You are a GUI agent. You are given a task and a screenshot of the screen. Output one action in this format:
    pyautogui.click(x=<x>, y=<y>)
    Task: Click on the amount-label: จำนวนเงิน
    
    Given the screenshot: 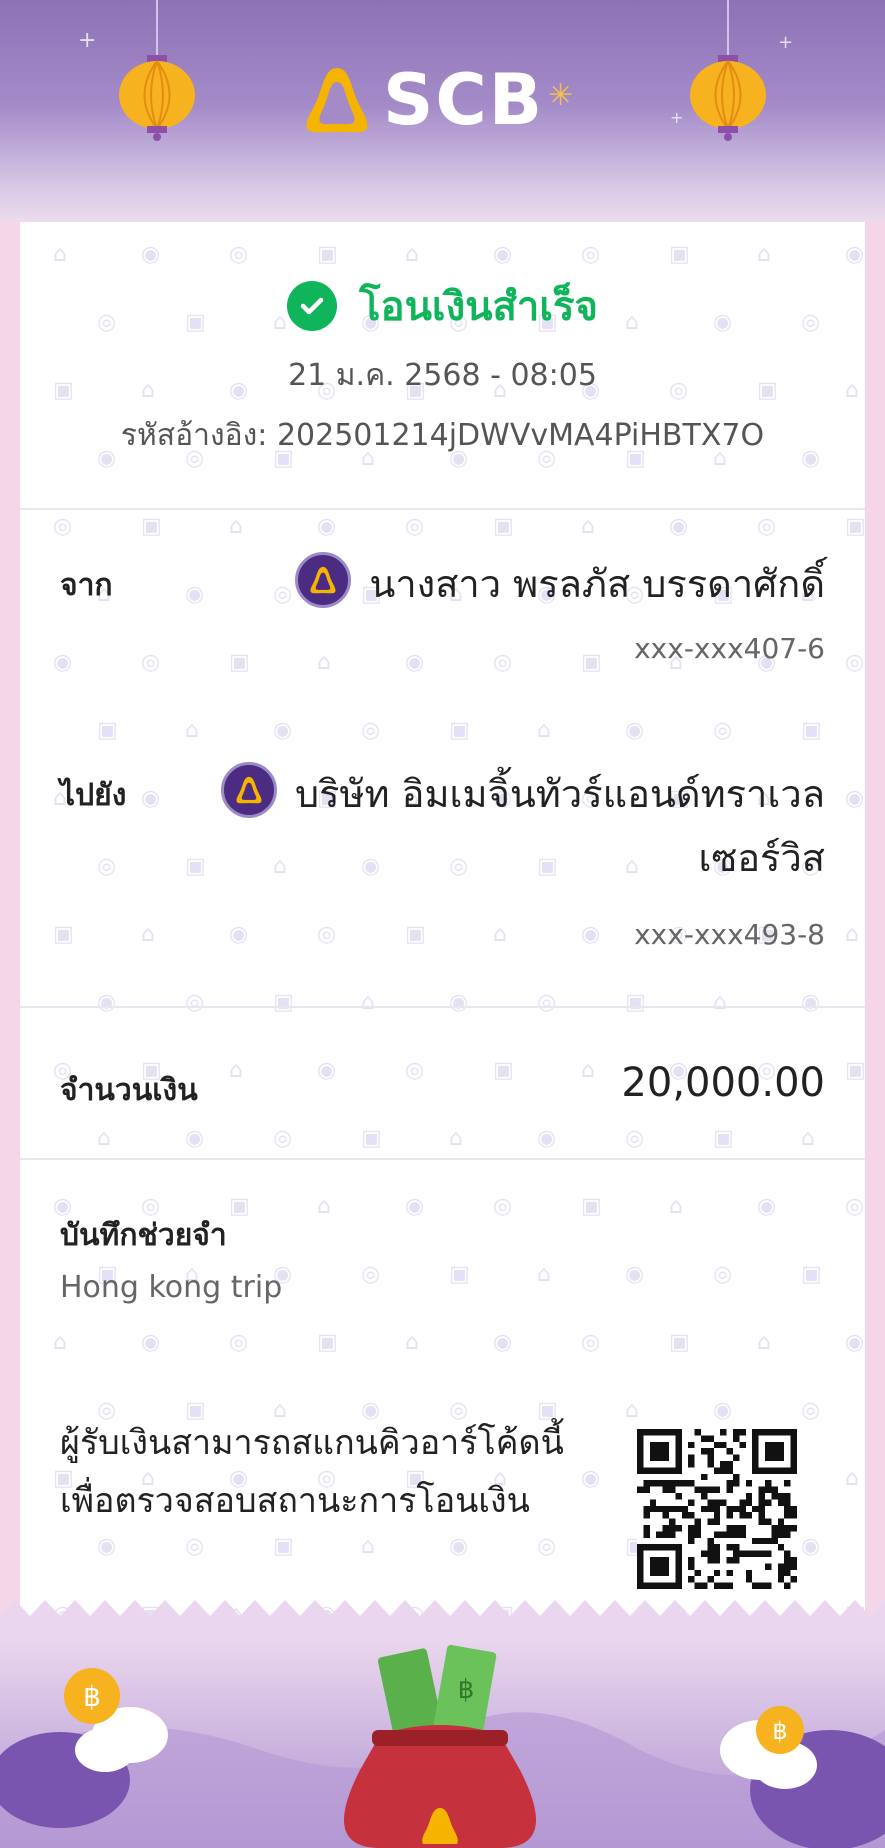 What is the action you would take?
    pyautogui.click(x=129, y=1090)
    